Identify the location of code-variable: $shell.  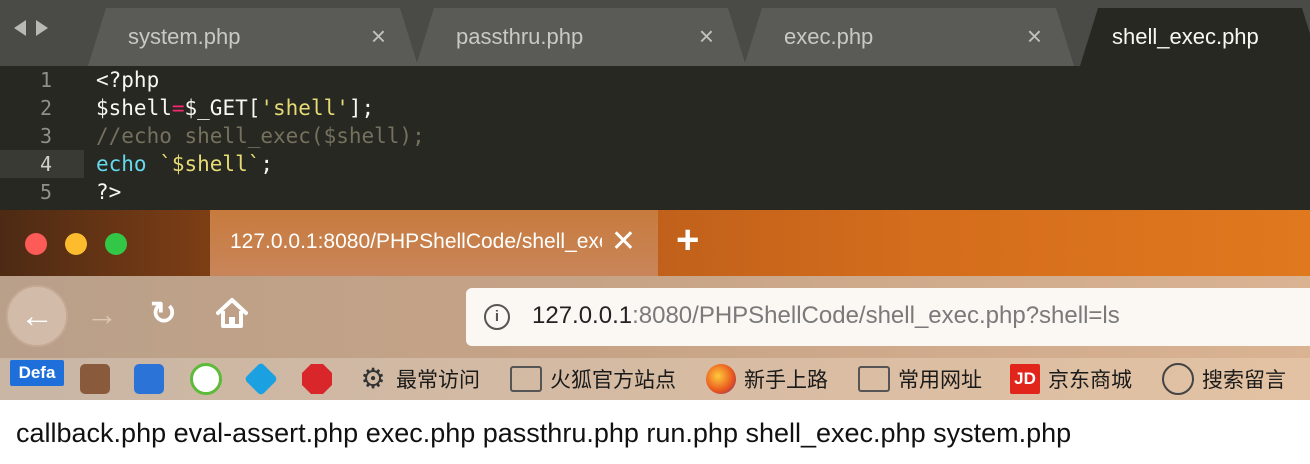
(134, 108).